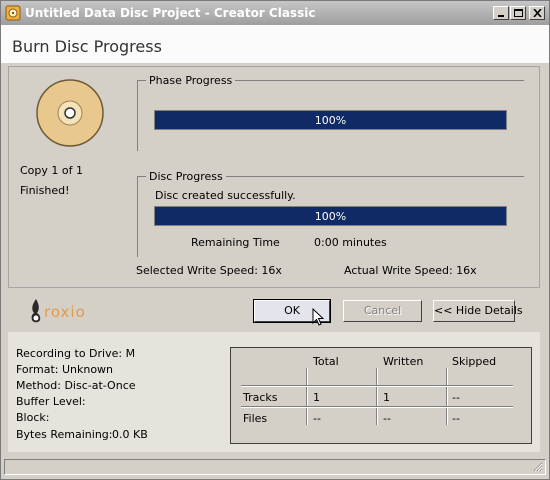 The image size is (550, 480). Describe the element at coordinates (410, 270) in the screenshot. I see `actual-write-speed: Actual Write Speed: 16x` at that location.